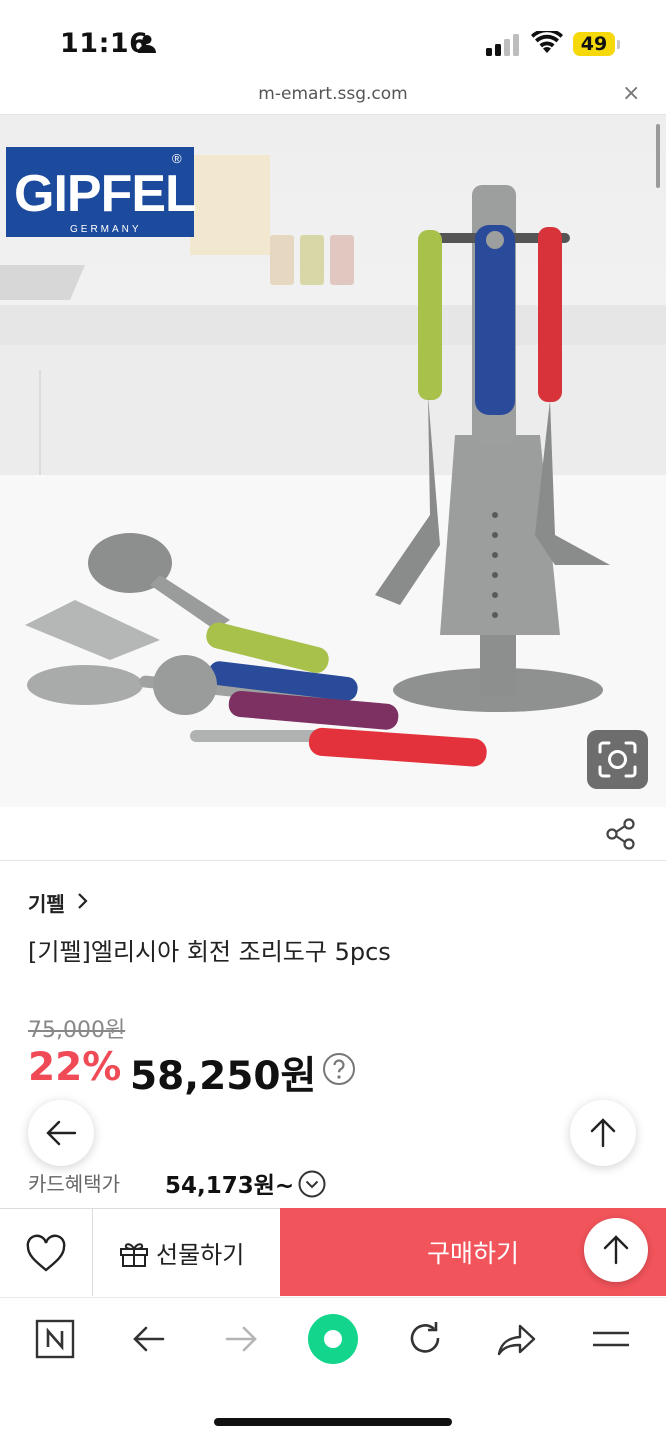 Image resolution: width=666 pixels, height=1441 pixels. What do you see at coordinates (104, 43) in the screenshot?
I see `status-time: 11:16` at bounding box center [104, 43].